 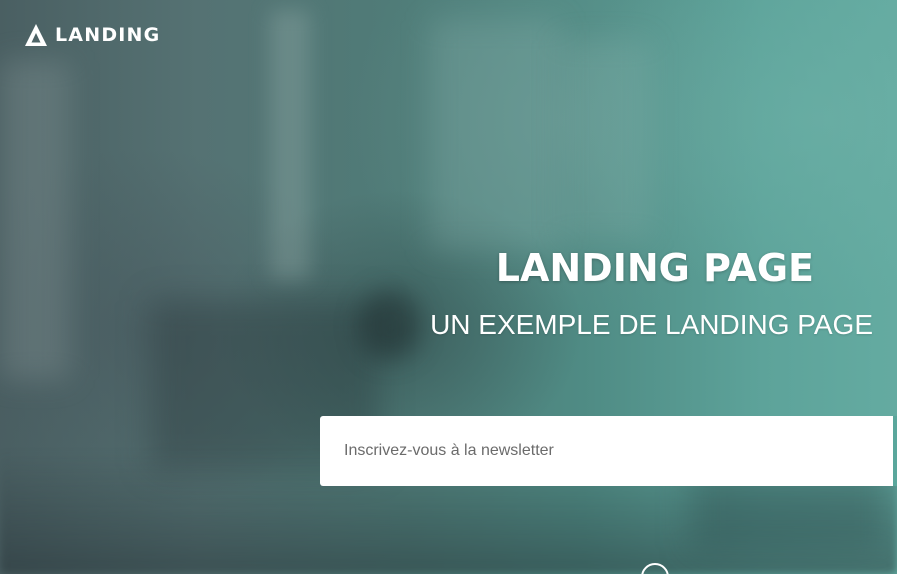 What do you see at coordinates (108, 35) in the screenshot?
I see `brand-name: LANDING` at bounding box center [108, 35].